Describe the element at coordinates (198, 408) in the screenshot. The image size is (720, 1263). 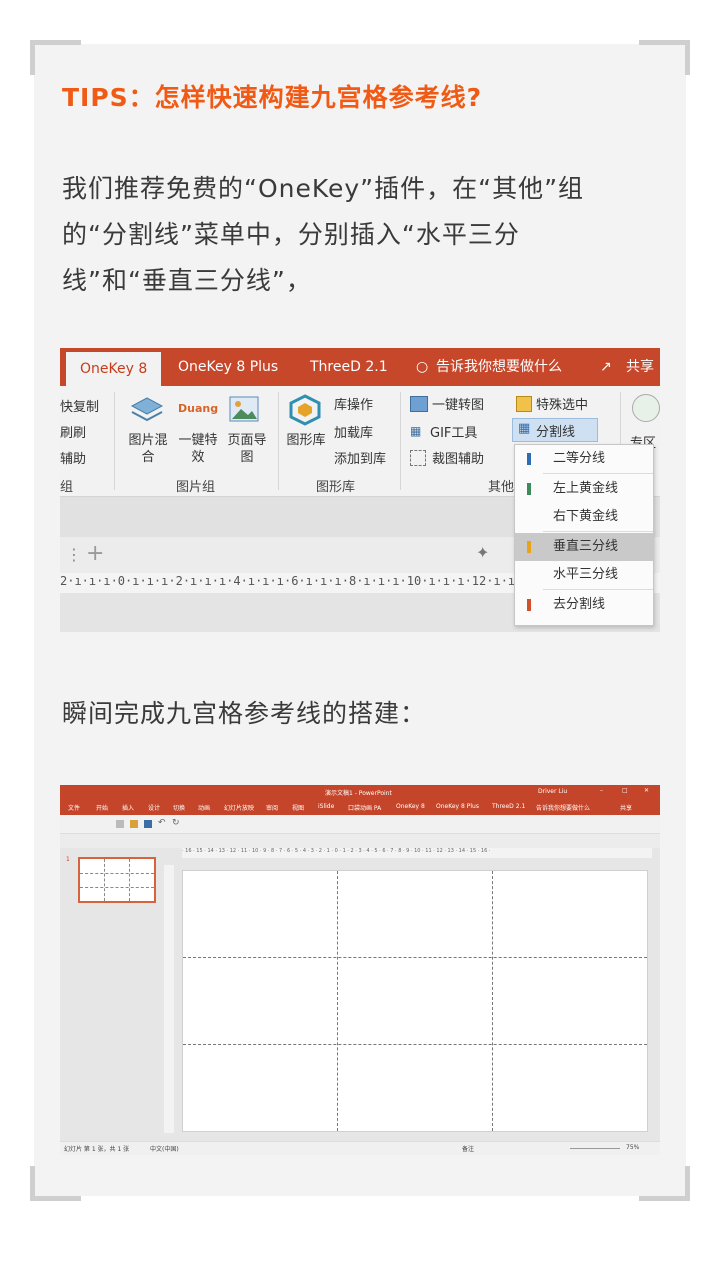
I see `duang-icon: Duang` at that location.